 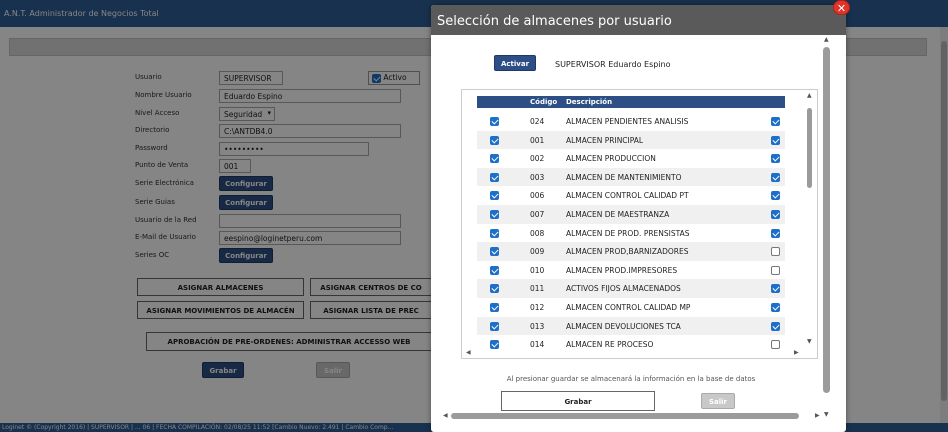 What do you see at coordinates (624, 177) in the screenshot?
I see `row-description: ALMACEN DE MANTENIMIENTO` at bounding box center [624, 177].